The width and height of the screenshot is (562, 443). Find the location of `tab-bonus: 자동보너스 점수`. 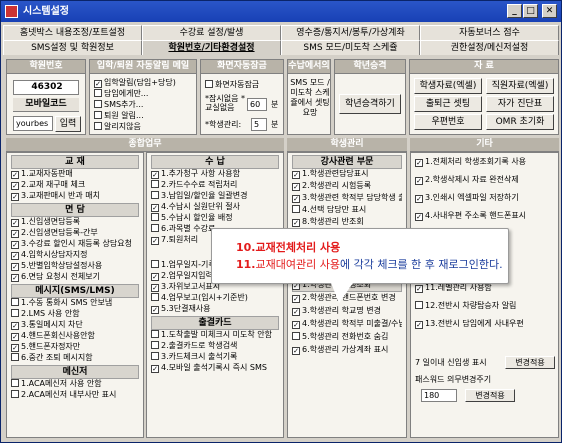

tab-bonus: 자동보너스 점수 is located at coordinates (489, 32).